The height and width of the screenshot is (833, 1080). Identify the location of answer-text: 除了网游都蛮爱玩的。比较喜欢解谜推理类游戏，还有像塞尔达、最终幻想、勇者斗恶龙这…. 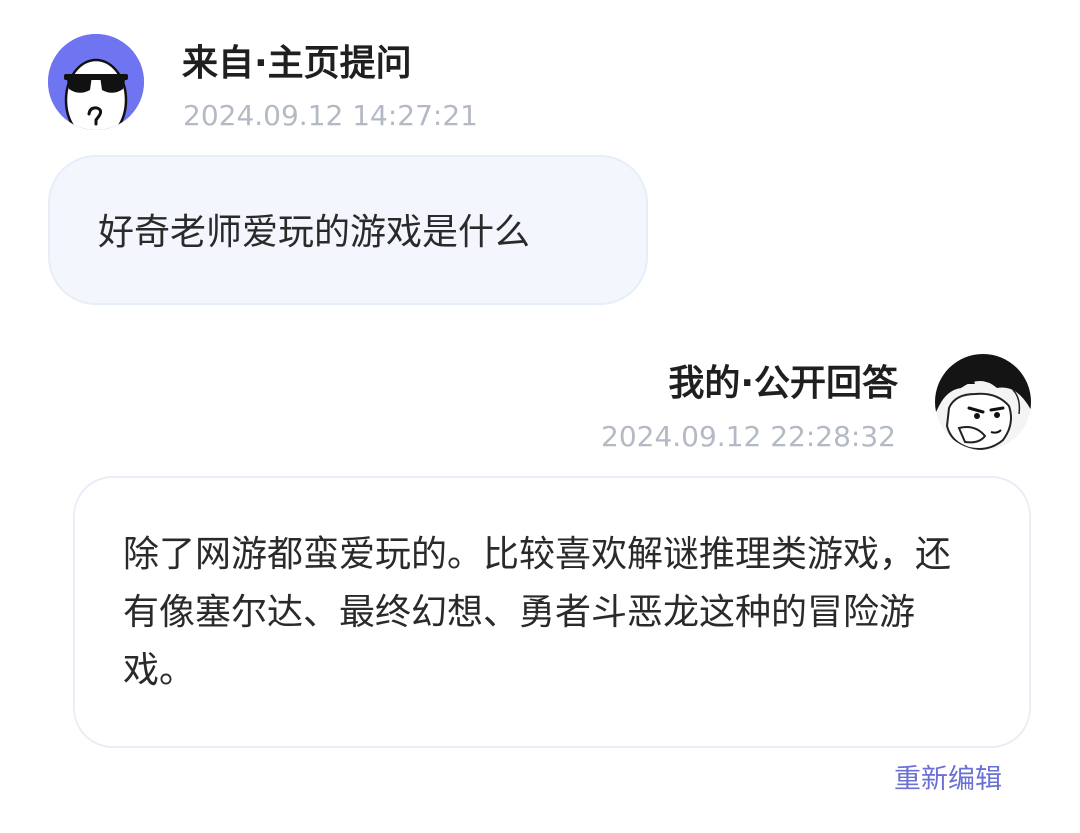
(537, 612).